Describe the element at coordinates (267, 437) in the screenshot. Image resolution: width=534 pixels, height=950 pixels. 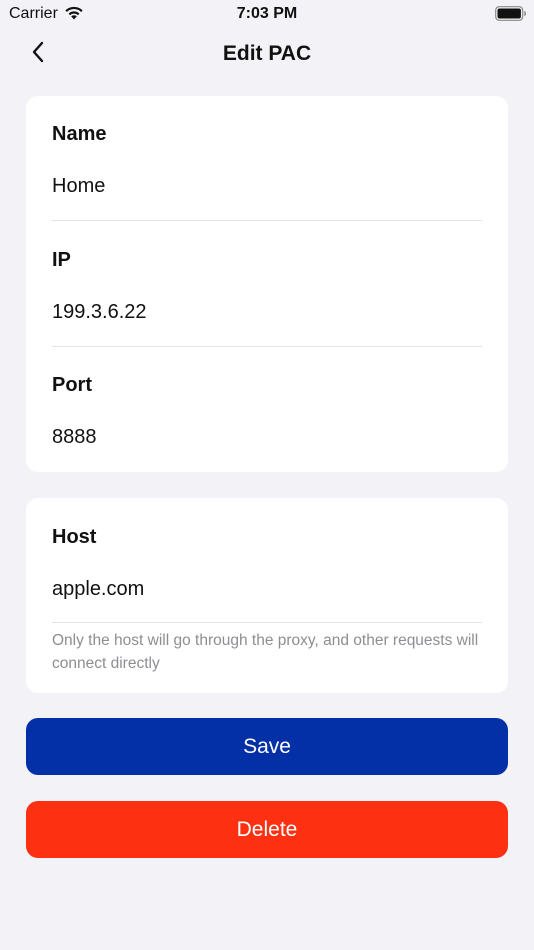
I see `port-field: 8888` at that location.